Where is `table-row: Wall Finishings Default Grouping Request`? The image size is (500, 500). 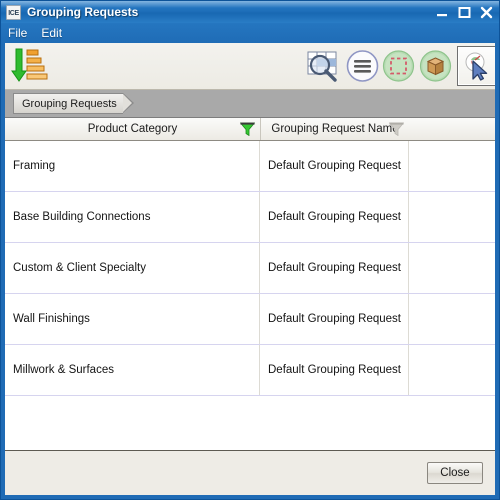
table-row: Wall Finishings Default Grouping Request is located at coordinates (250, 319).